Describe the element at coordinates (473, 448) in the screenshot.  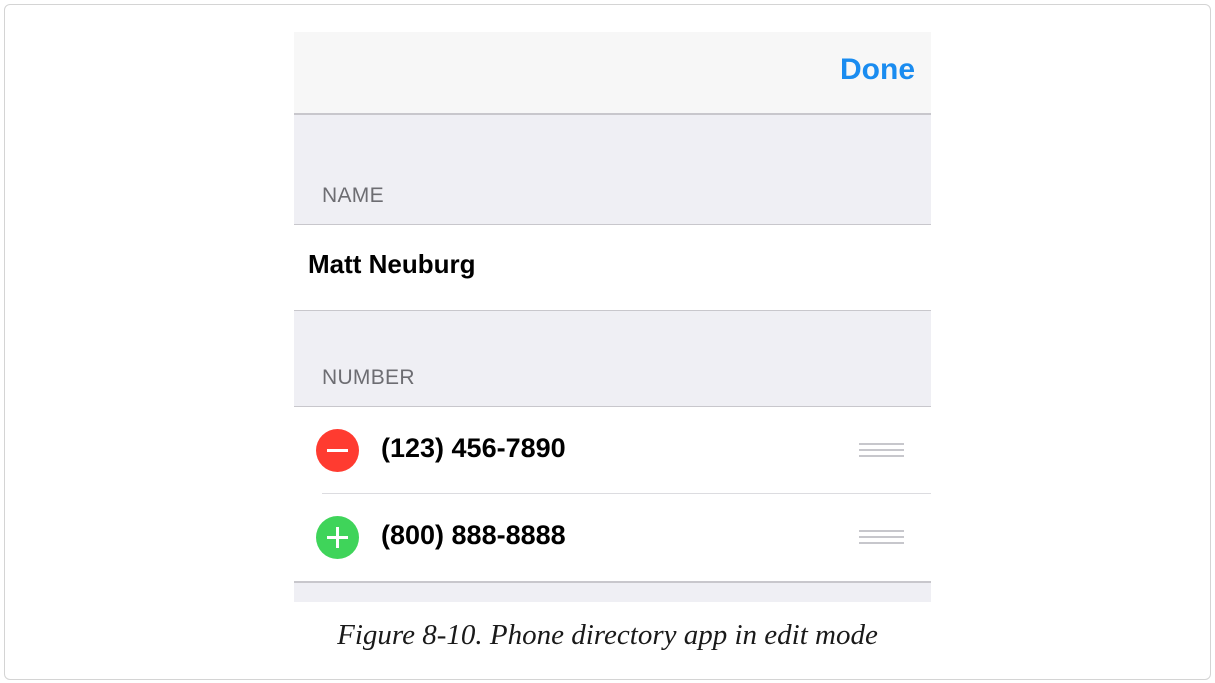
I see `phone-number: (123) 456-7890` at that location.